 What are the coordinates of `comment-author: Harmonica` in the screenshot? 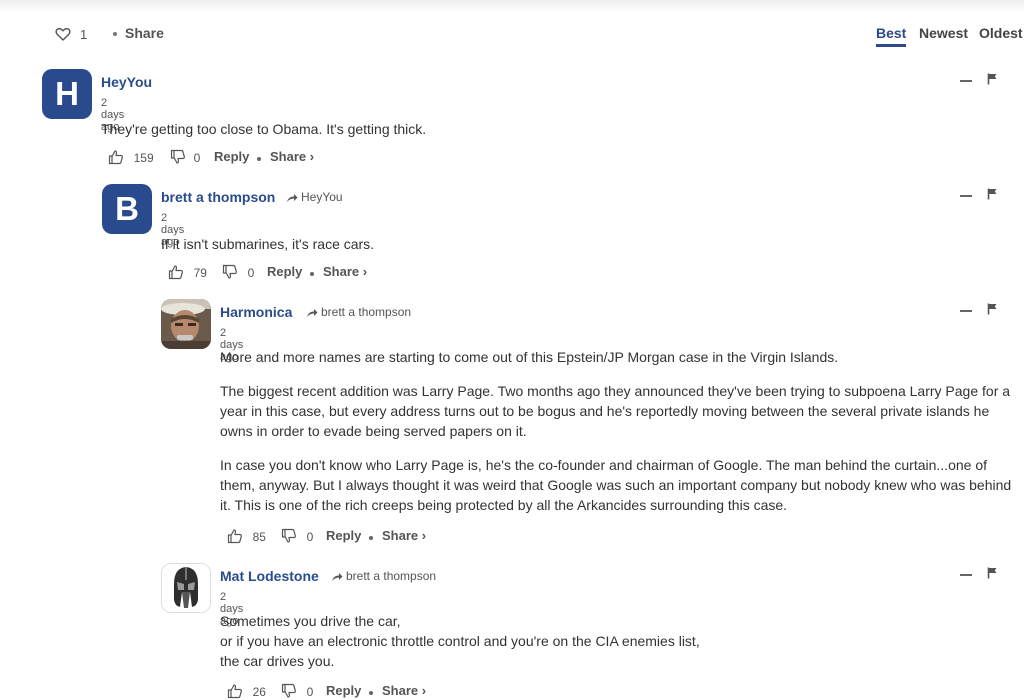 It's located at (256, 312).